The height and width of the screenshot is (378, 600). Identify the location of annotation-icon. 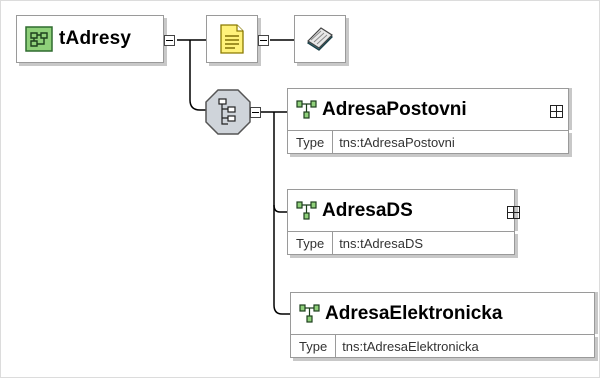
(232, 39).